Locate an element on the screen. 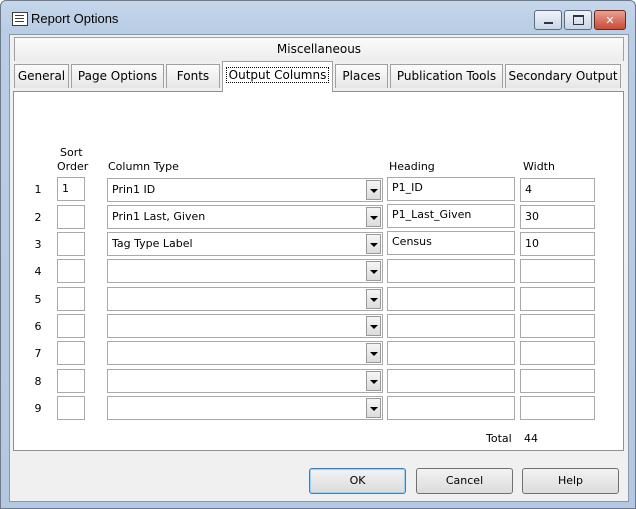 The image size is (636, 509). width-input: 30 is located at coordinates (557, 217).